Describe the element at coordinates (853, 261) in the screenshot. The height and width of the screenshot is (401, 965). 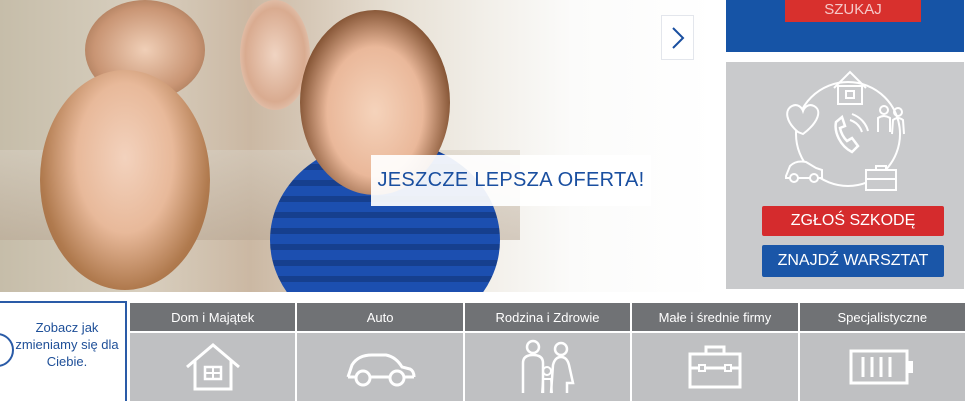
I see `find-workshop-button: ZNAJDŹ WARSZTAT` at that location.